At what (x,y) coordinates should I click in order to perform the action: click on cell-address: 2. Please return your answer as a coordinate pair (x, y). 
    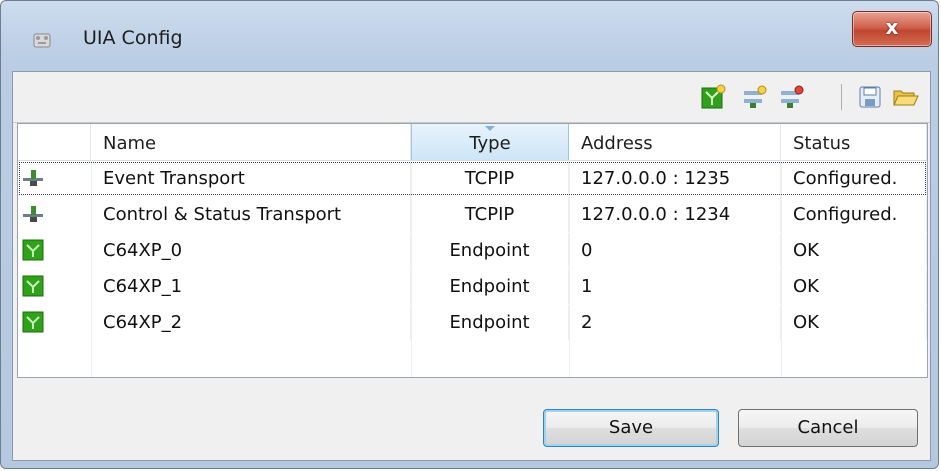
    Looking at the image, I should click on (675, 322).